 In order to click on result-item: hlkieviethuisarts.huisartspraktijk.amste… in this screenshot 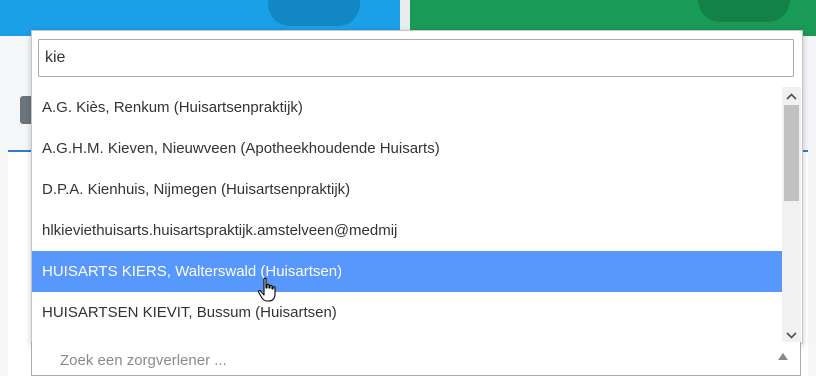, I will do `click(407, 230)`.